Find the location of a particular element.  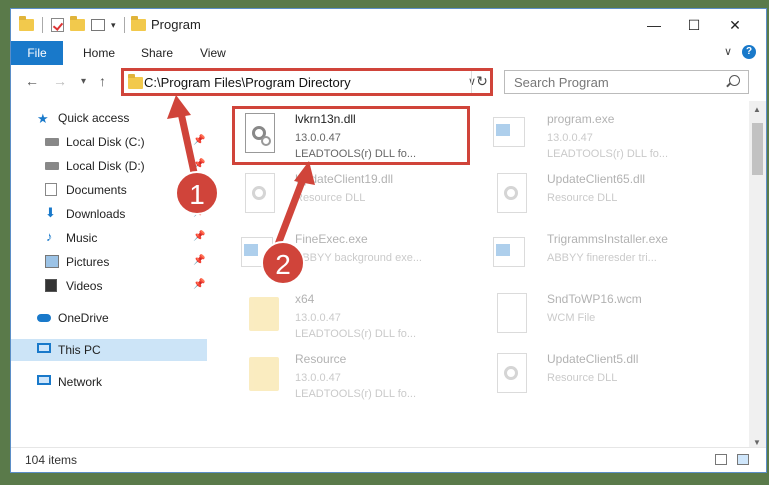

tutorial-arrows is located at coordinates (241, 172).